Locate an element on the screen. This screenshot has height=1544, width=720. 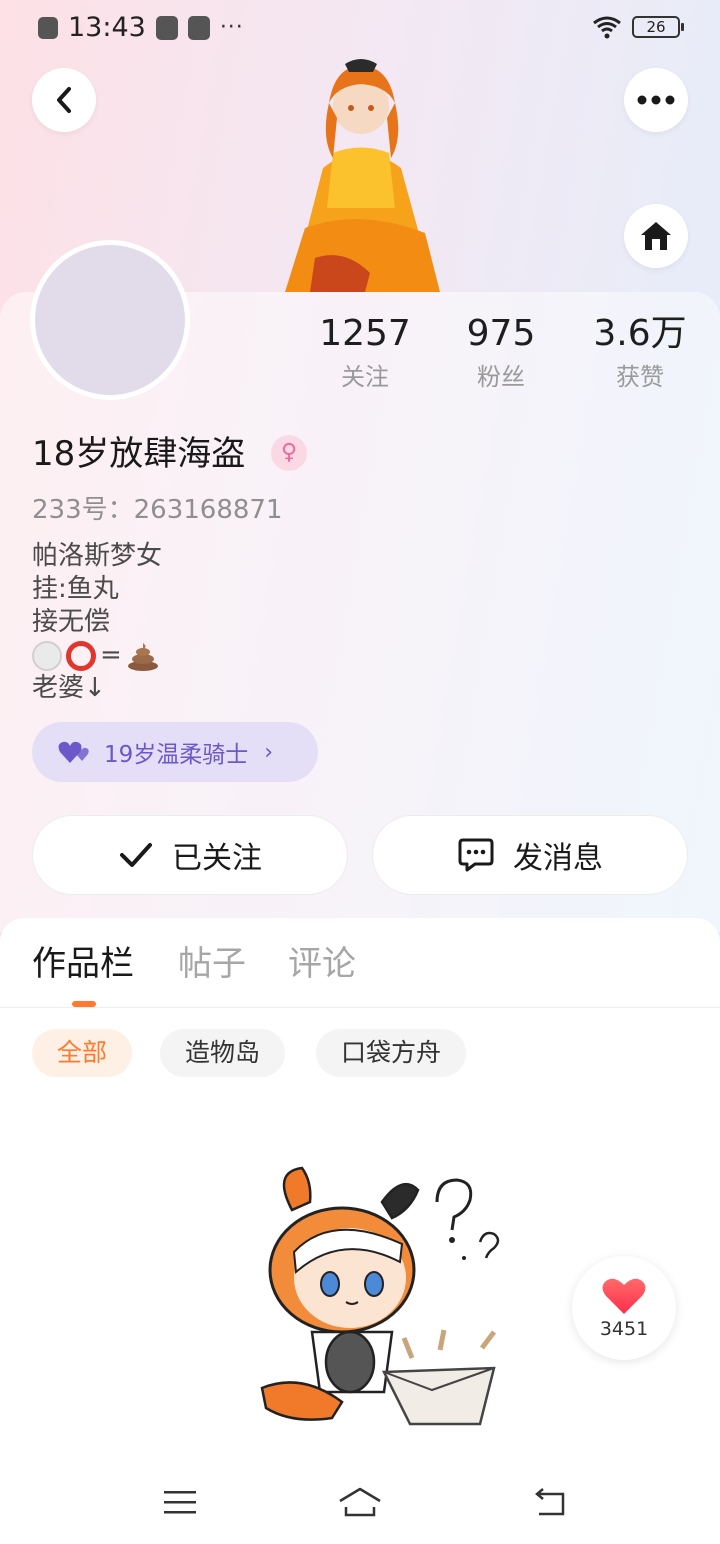
following-label: 关注 is located at coordinates (365, 377).